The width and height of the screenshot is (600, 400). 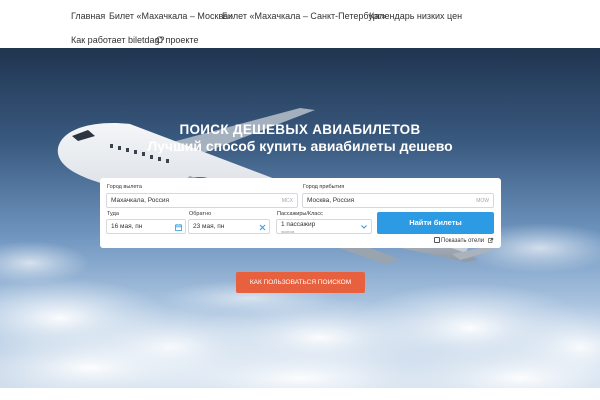 What do you see at coordinates (304, 16) in the screenshot?
I see `nav-item-mcx-led: Билет «Махачкала – Санкт-Петербург»` at bounding box center [304, 16].